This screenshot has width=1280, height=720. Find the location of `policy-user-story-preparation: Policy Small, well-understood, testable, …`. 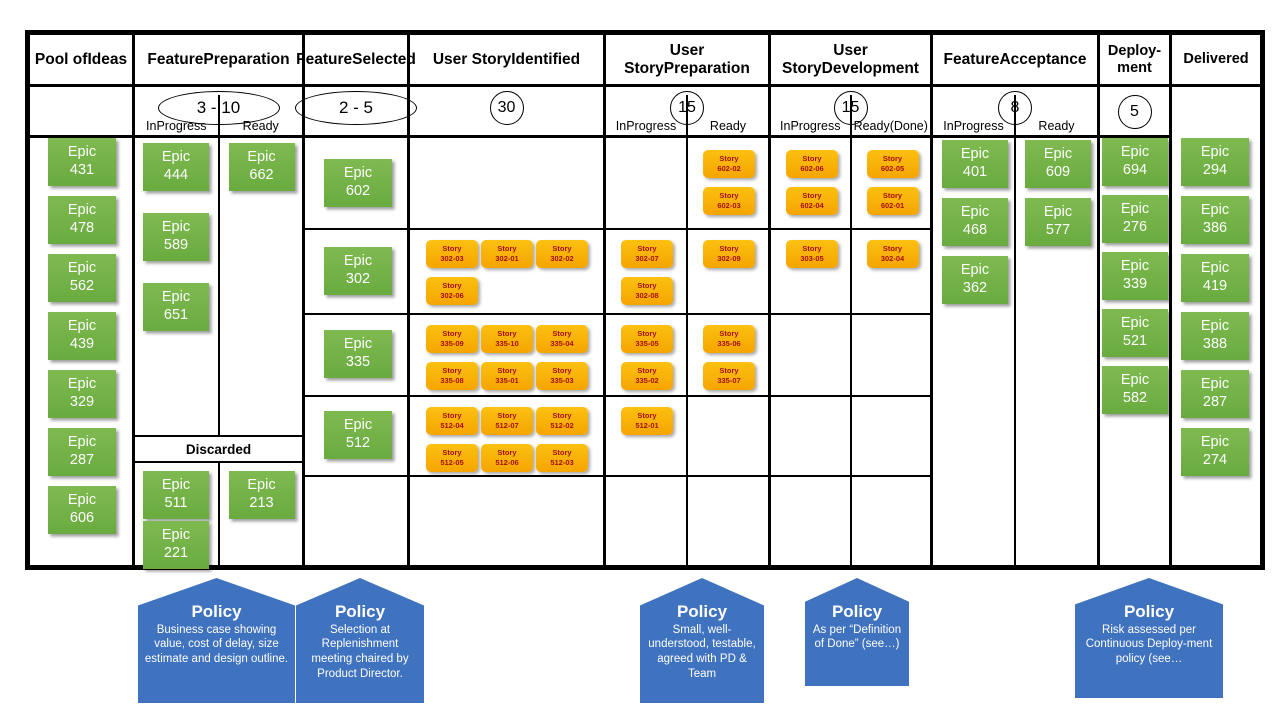

policy-user-story-preparation: Policy Small, well-understood, testable, … is located at coordinates (702, 640).